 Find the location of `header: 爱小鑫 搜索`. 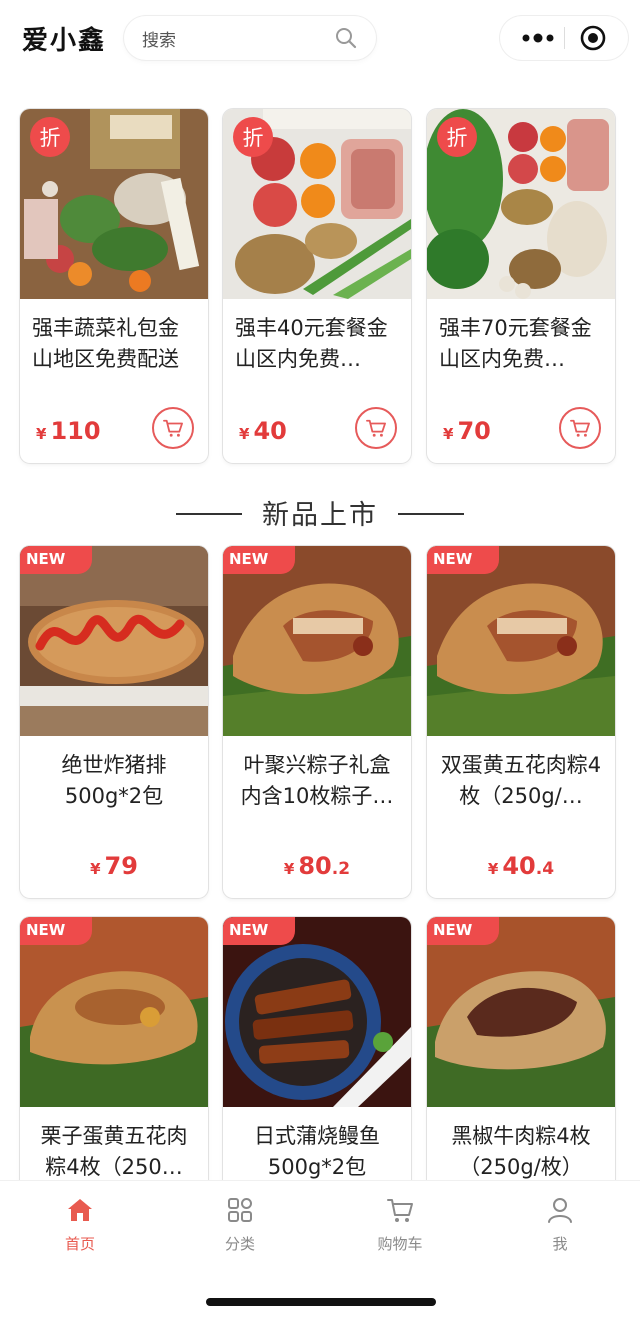

header: 爱小鑫 搜索 is located at coordinates (320, 40).